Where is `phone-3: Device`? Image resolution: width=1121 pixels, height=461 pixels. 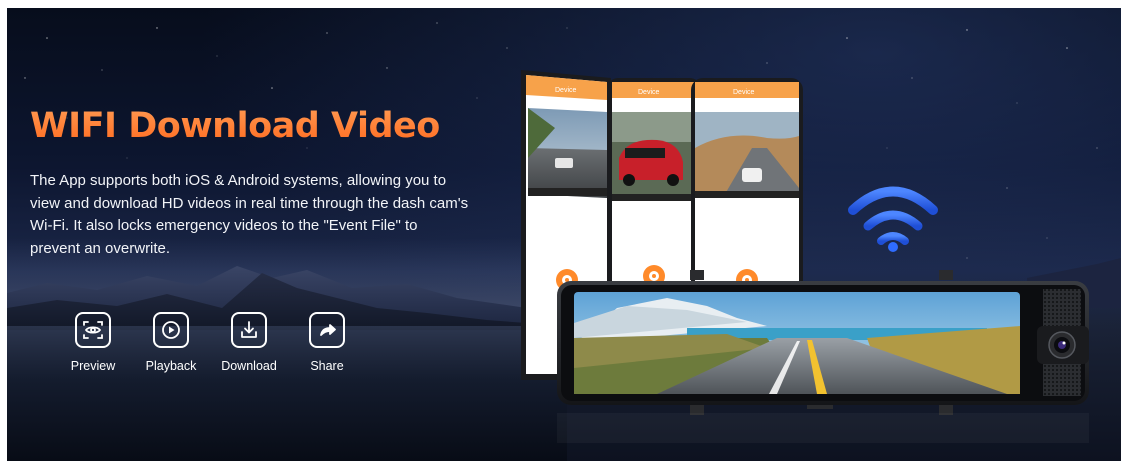 phone-3: Device is located at coordinates (747, 186).